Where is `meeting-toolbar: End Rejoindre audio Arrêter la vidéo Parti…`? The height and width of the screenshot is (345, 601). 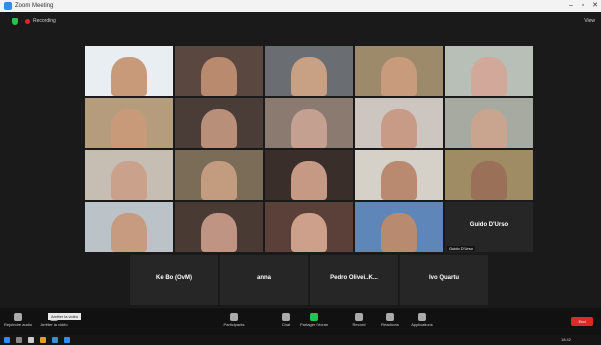
meeting-toolbar: End Rejoindre audio Arrêter la vidéo Parti… is located at coordinates (300, 321).